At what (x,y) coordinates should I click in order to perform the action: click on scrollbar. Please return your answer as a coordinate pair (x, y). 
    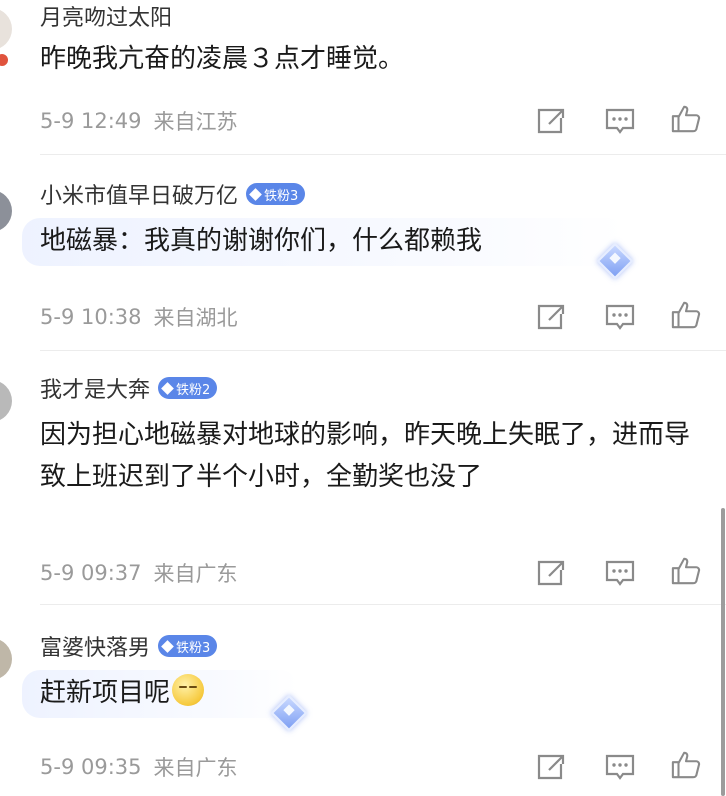
    Looking at the image, I should click on (723, 652).